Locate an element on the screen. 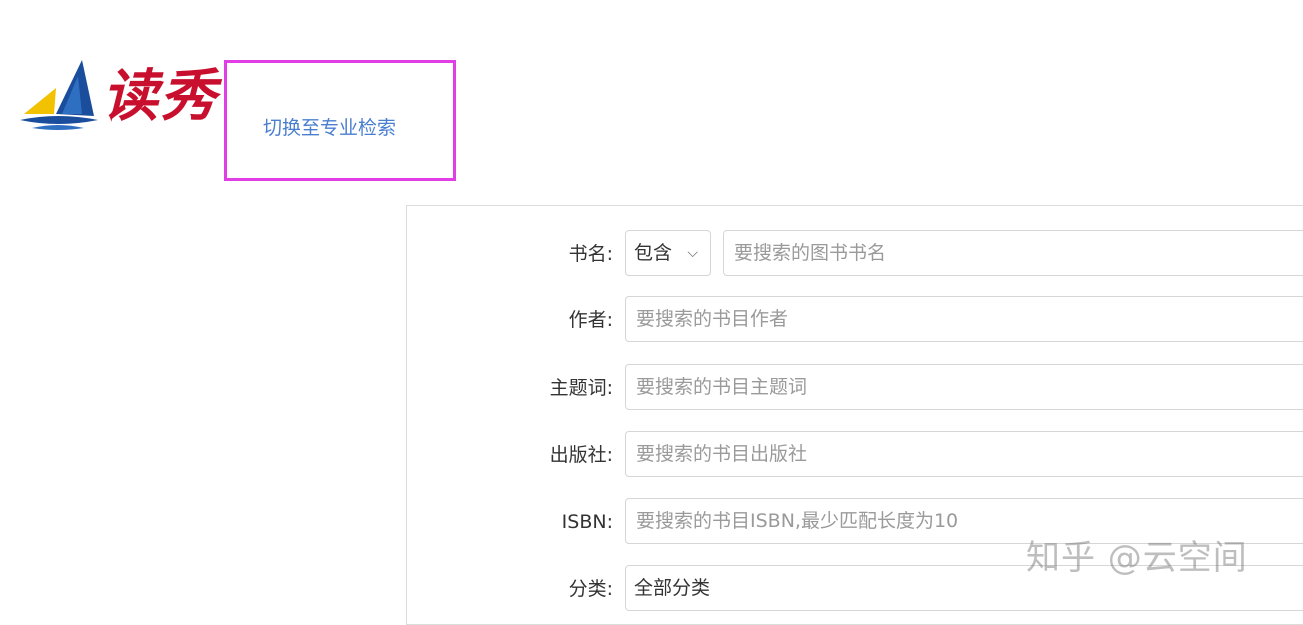  publisher-input is located at coordinates (964, 454).